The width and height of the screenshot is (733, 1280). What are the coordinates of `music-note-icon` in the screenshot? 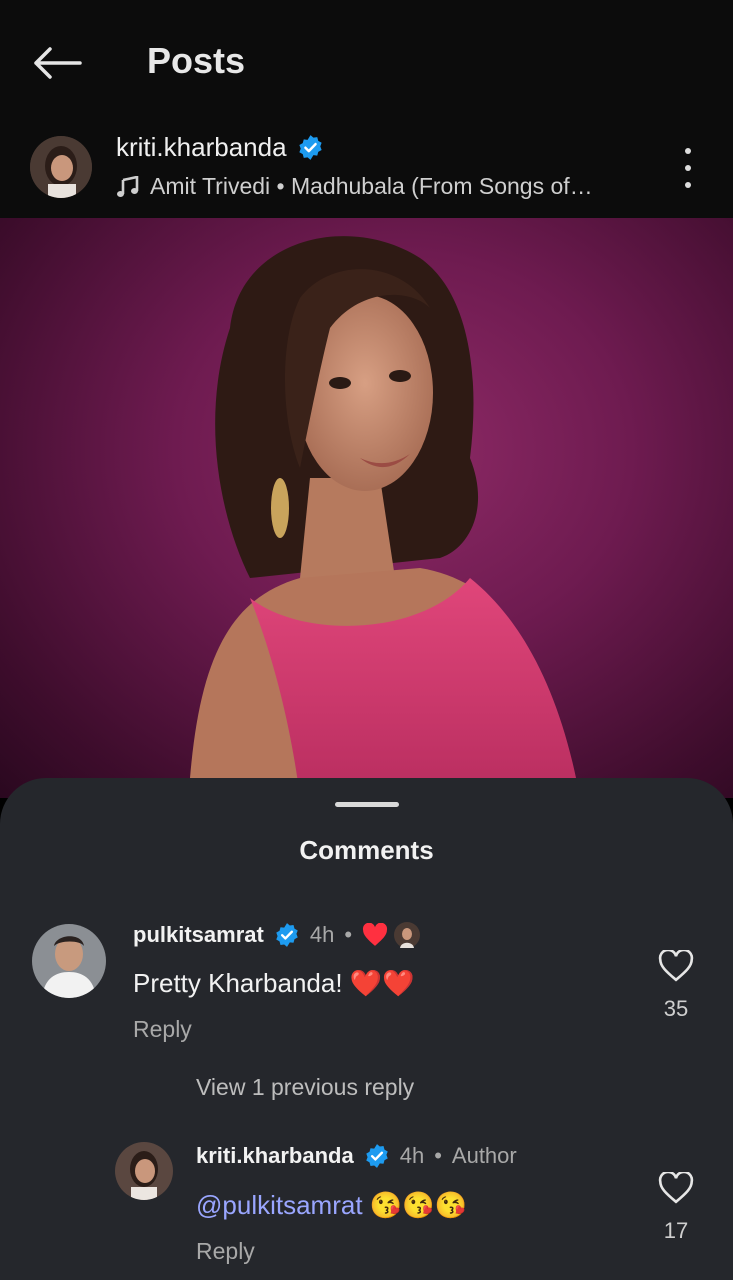 It's located at (128, 186).